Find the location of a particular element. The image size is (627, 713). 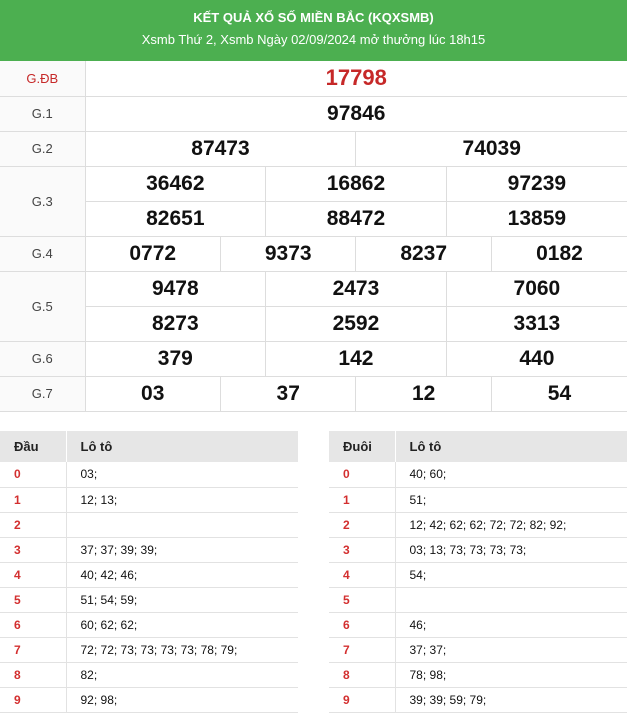

table-row: 4 54; is located at coordinates (478, 575).